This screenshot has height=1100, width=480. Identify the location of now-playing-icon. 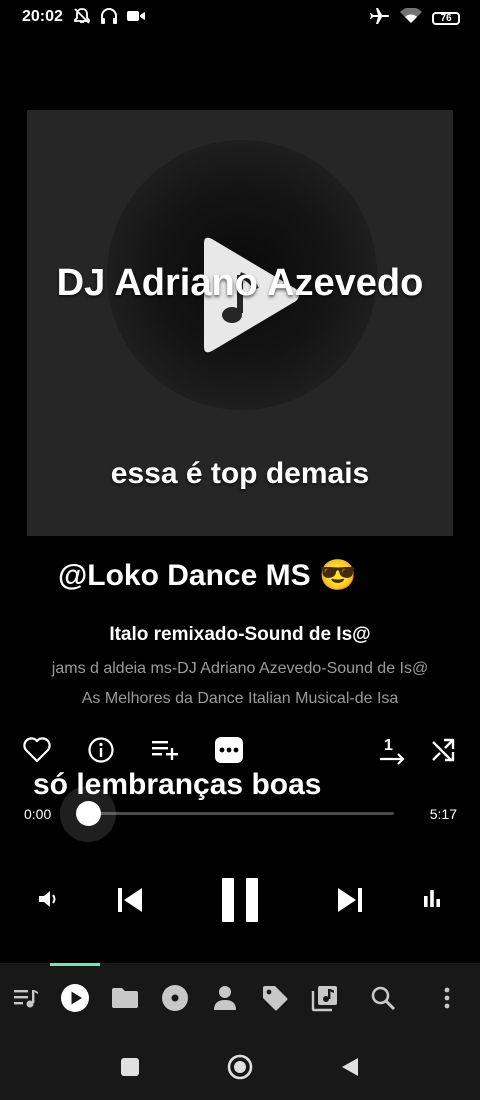
(75, 998).